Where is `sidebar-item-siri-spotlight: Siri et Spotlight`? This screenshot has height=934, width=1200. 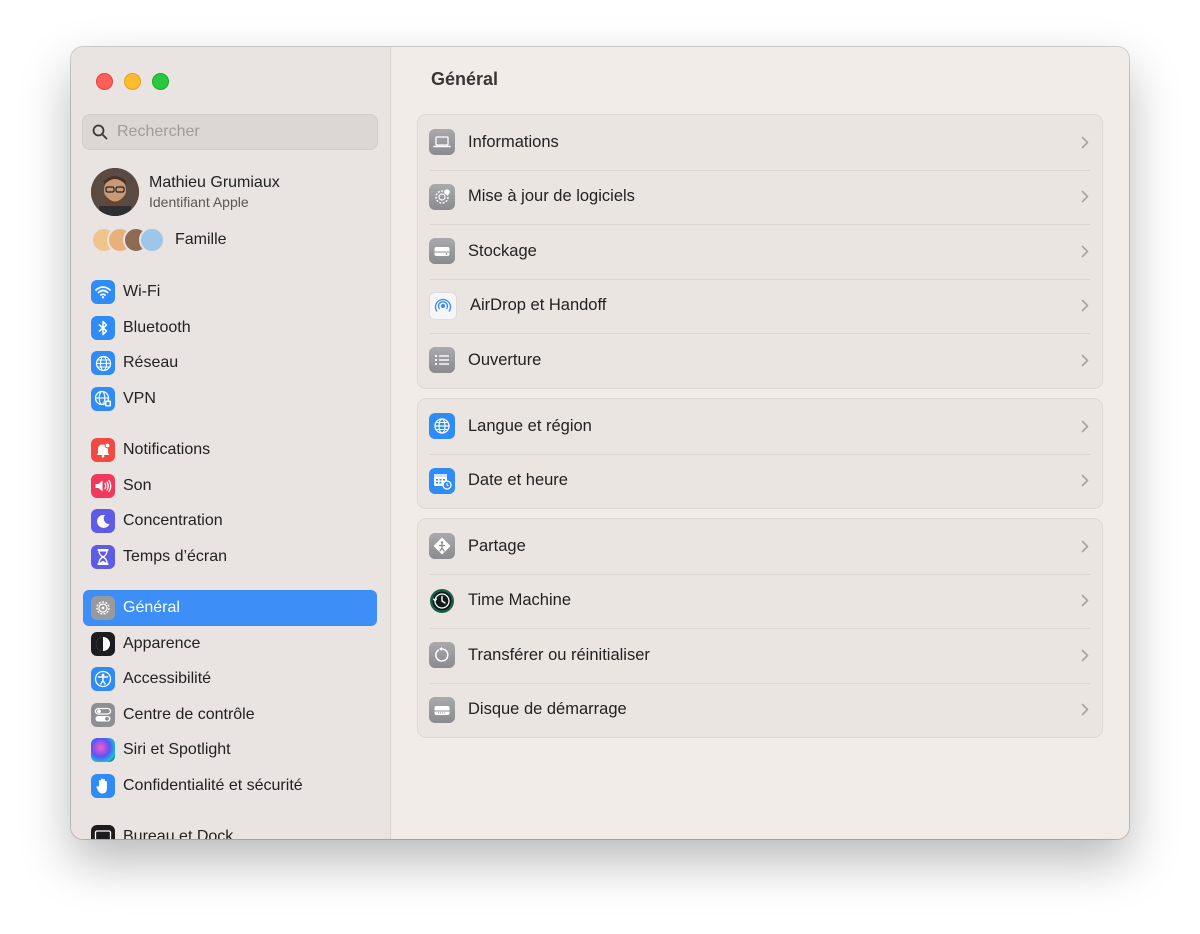 sidebar-item-siri-spotlight: Siri et Spotlight is located at coordinates (230, 750).